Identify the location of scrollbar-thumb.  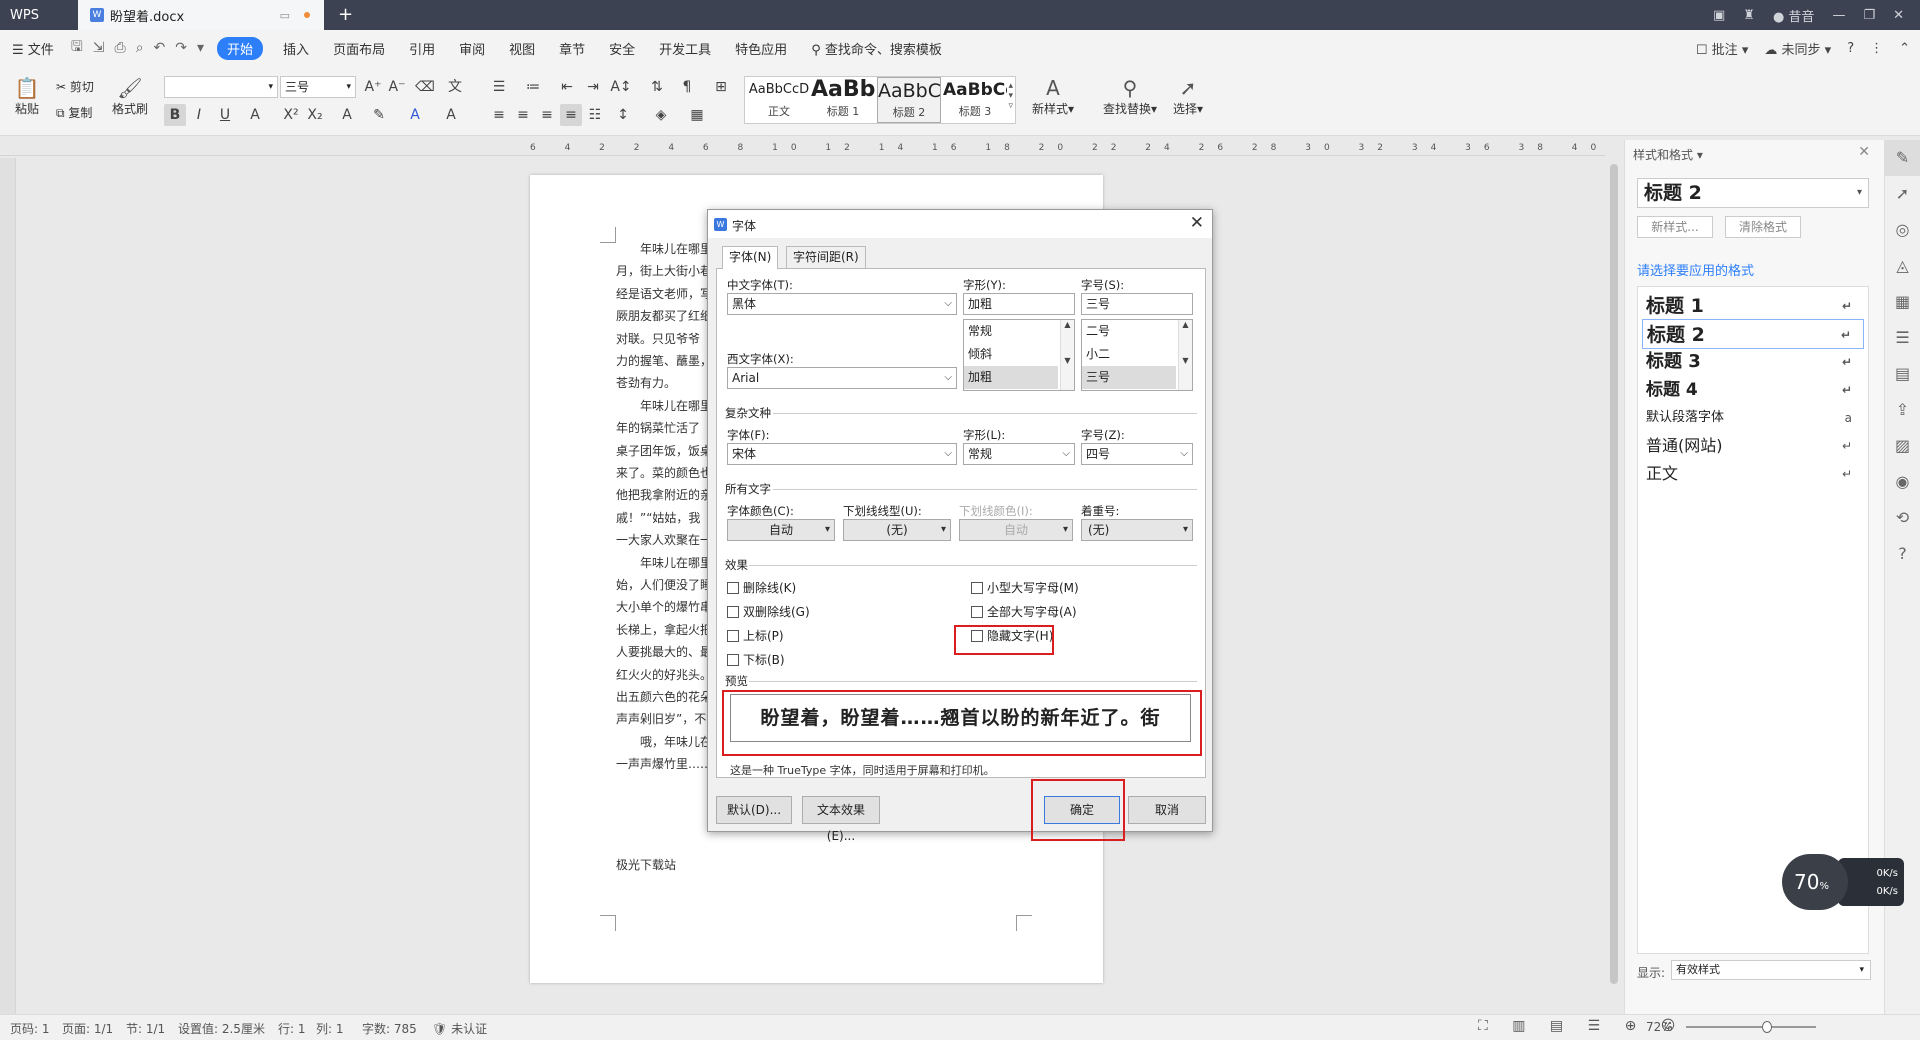
(1614, 574).